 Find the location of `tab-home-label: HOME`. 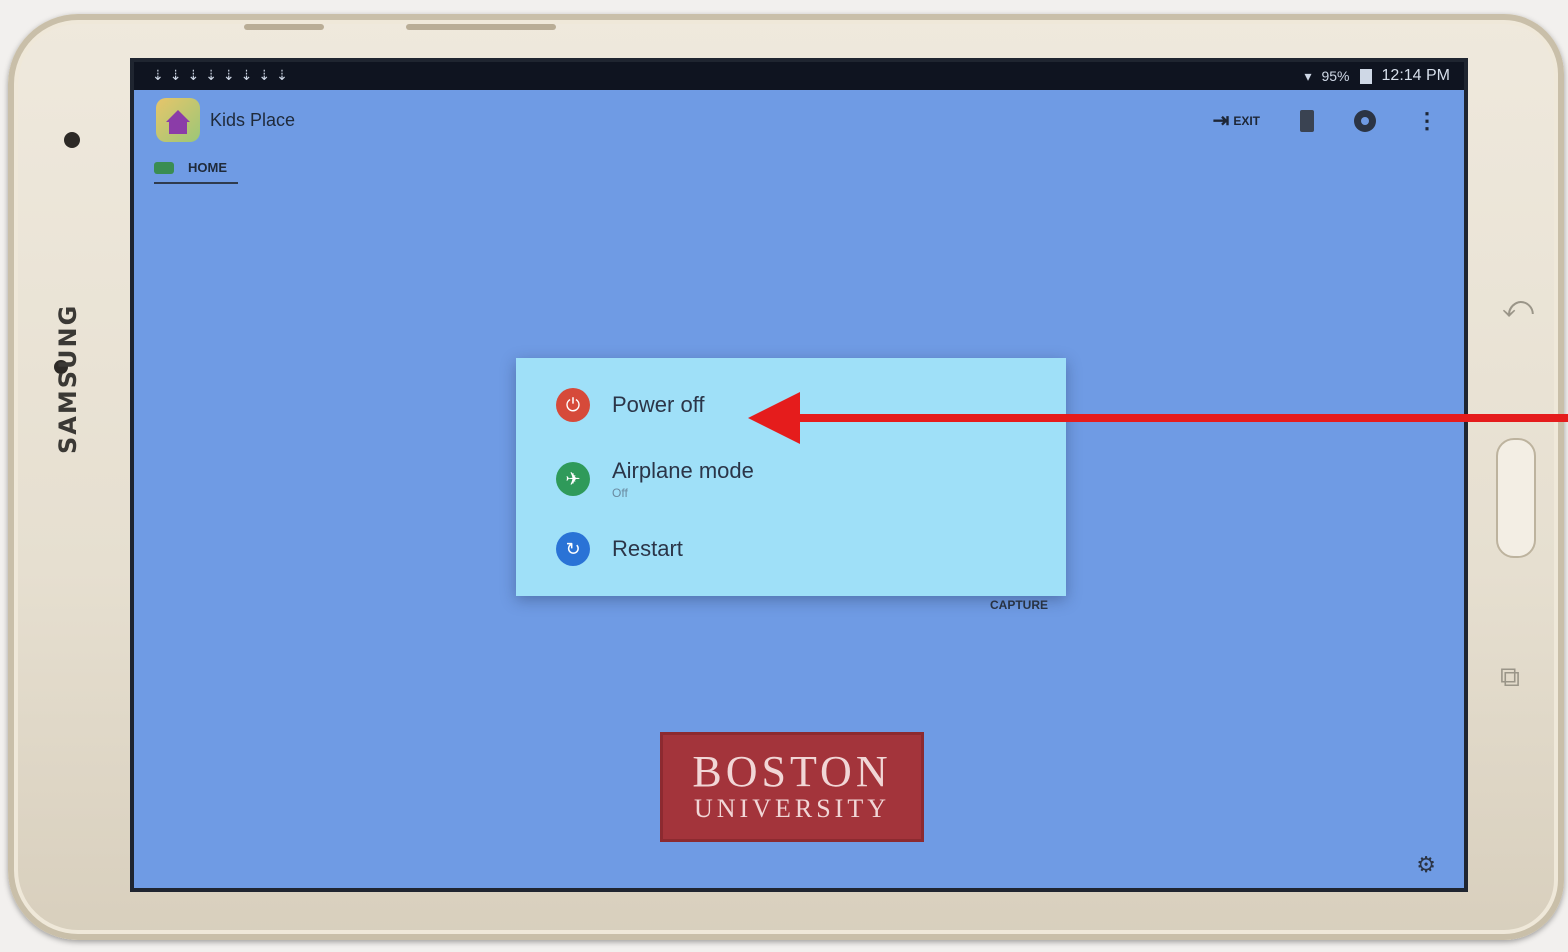

tab-home-label: HOME is located at coordinates (207, 167).